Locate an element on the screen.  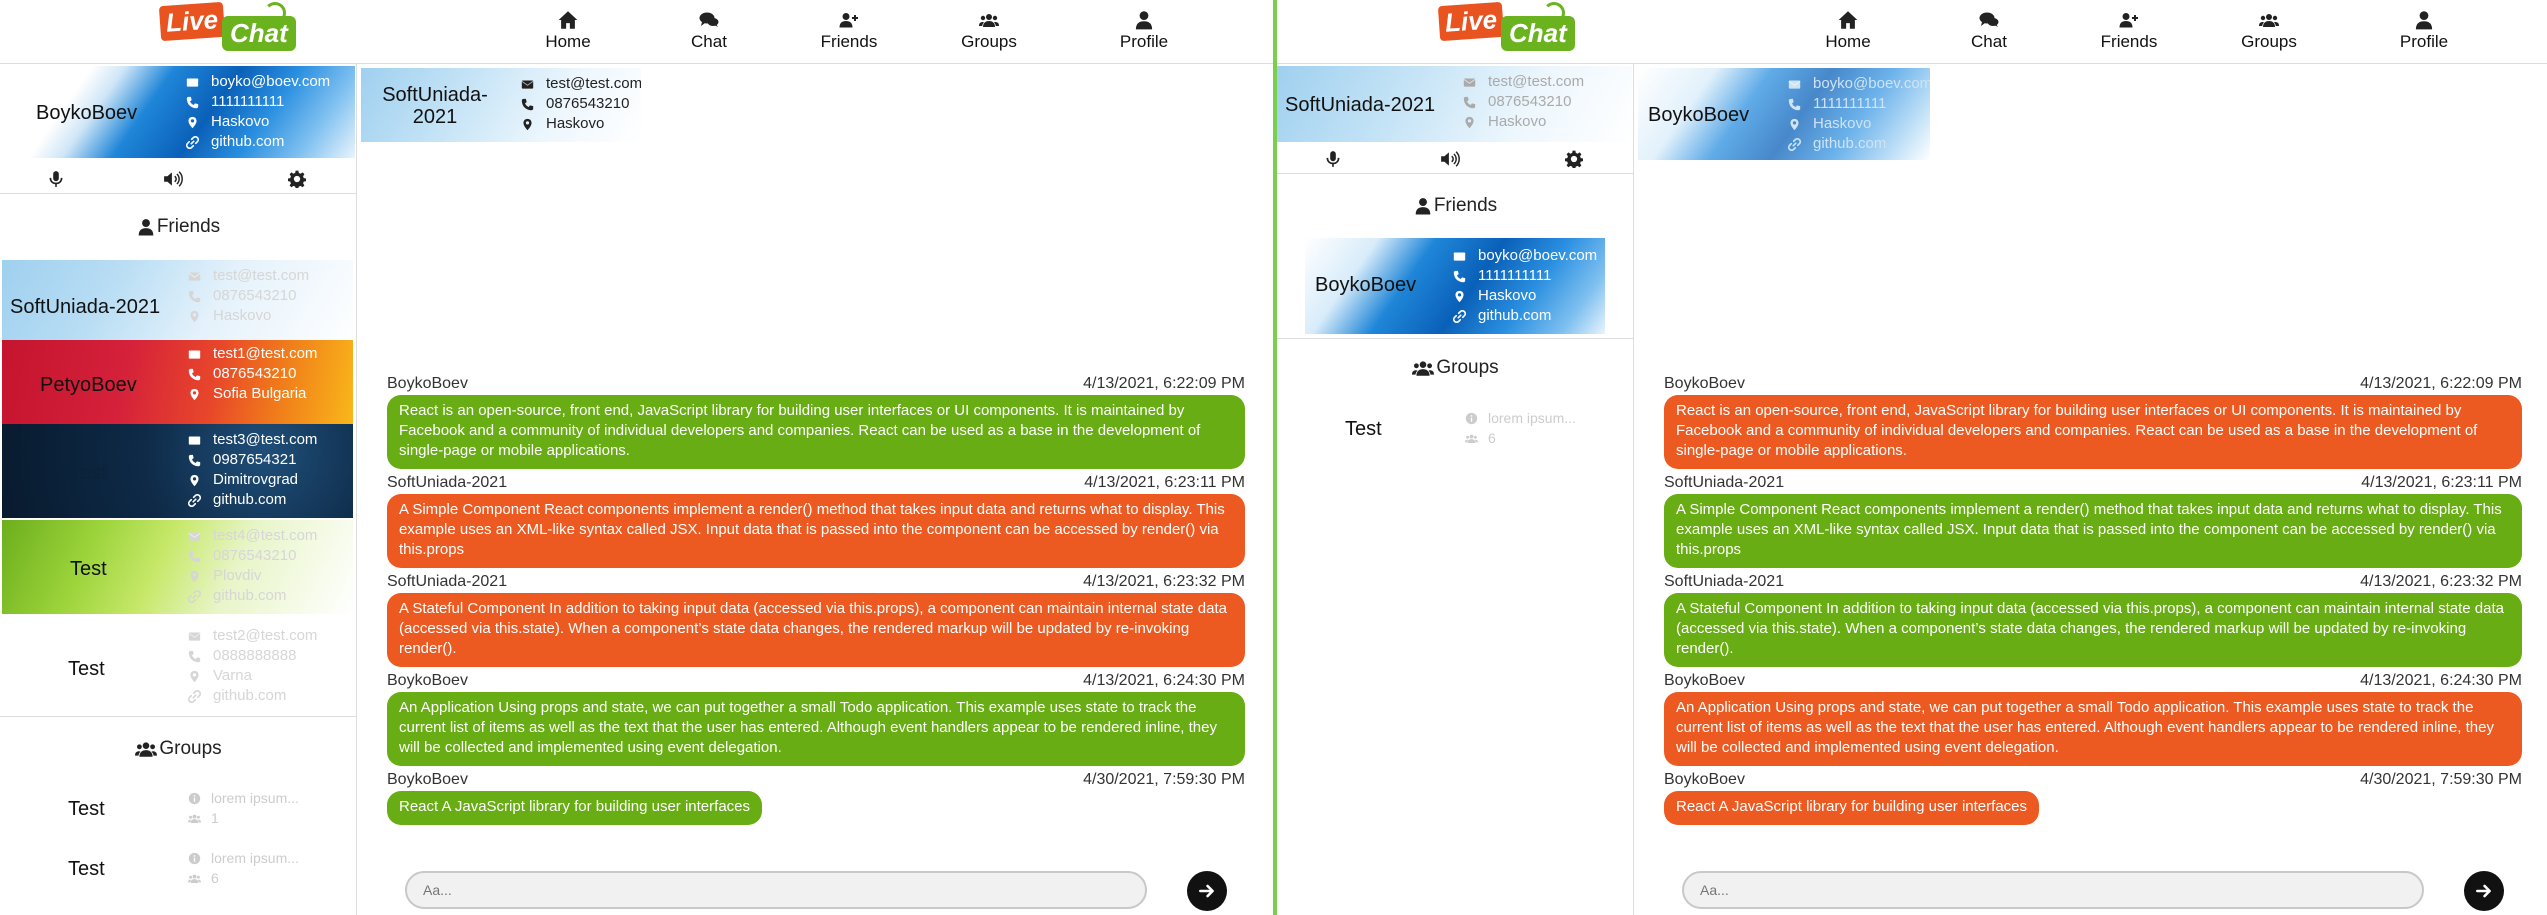
link-icon is located at coordinates (194, 596).